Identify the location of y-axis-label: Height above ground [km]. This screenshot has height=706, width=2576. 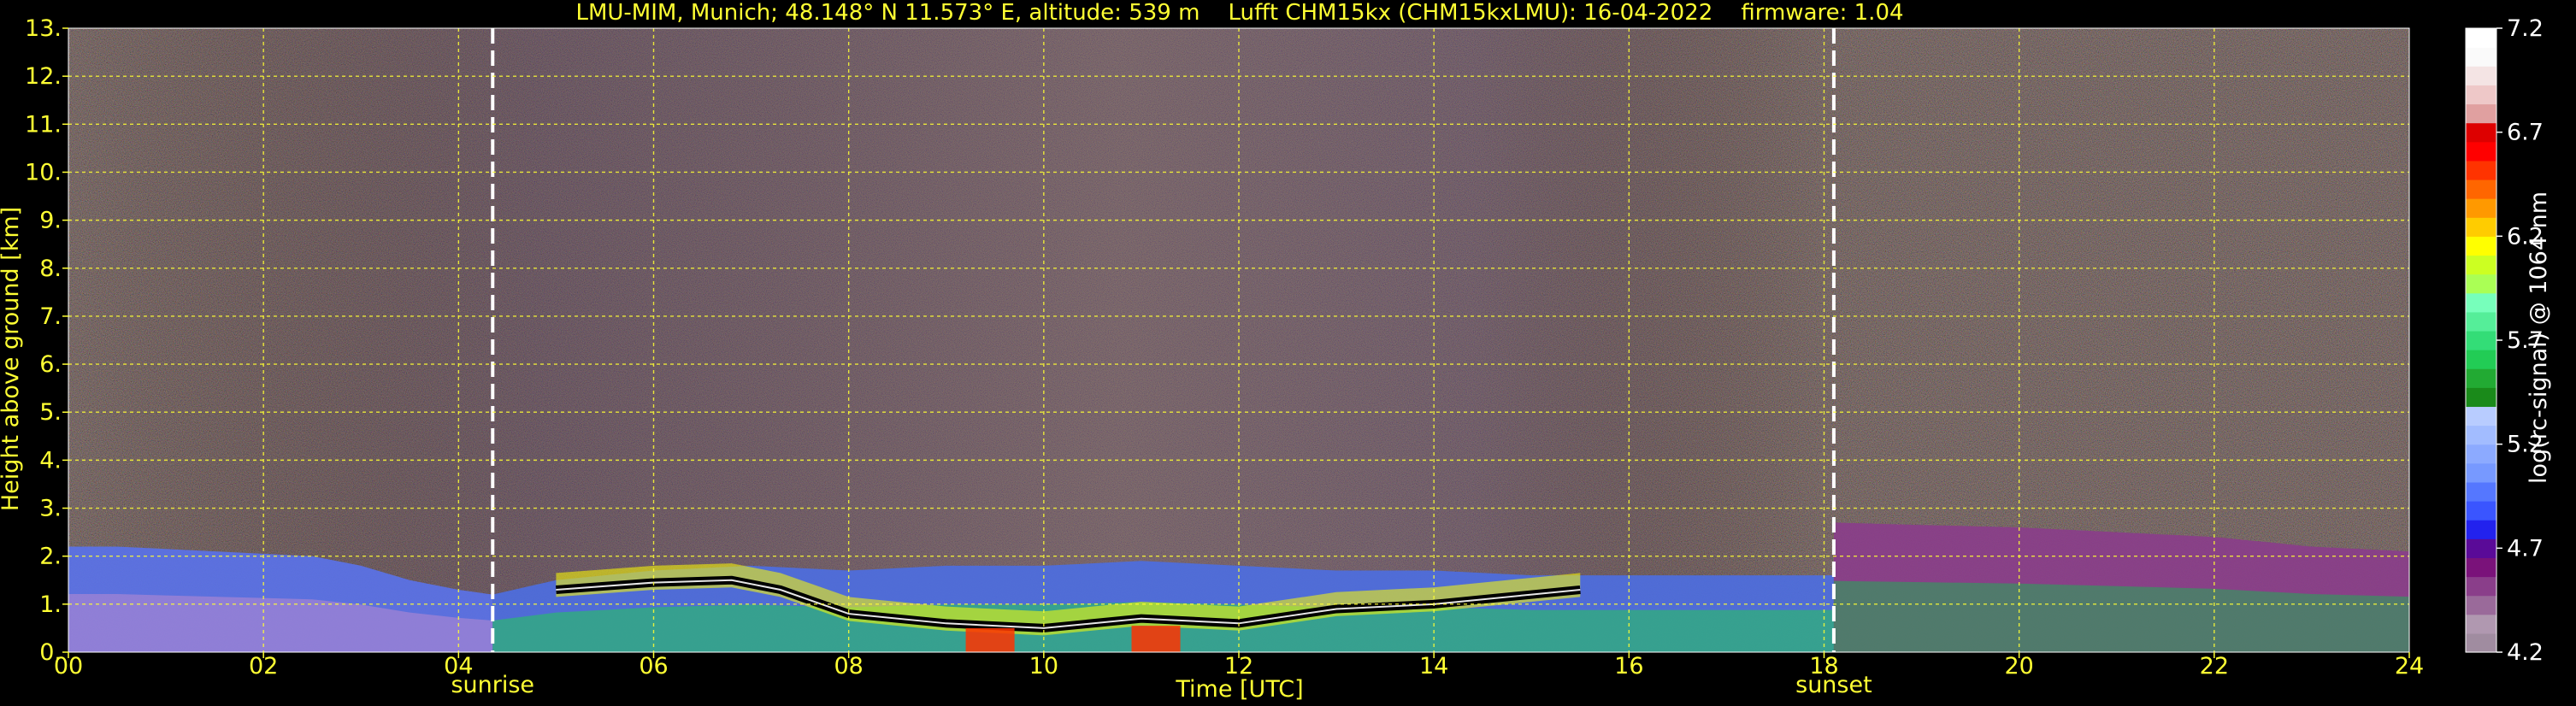
(12, 359).